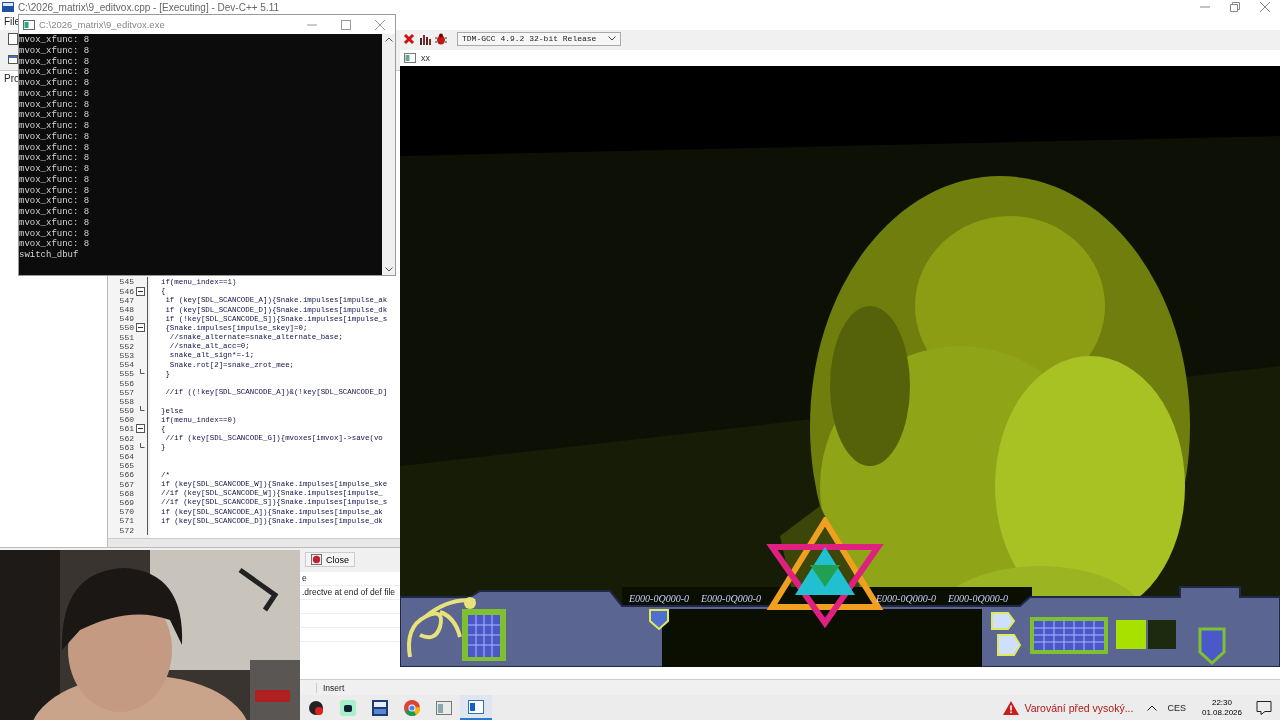 The image size is (1280, 720). I want to click on scroll-up-icon, so click(388, 39).